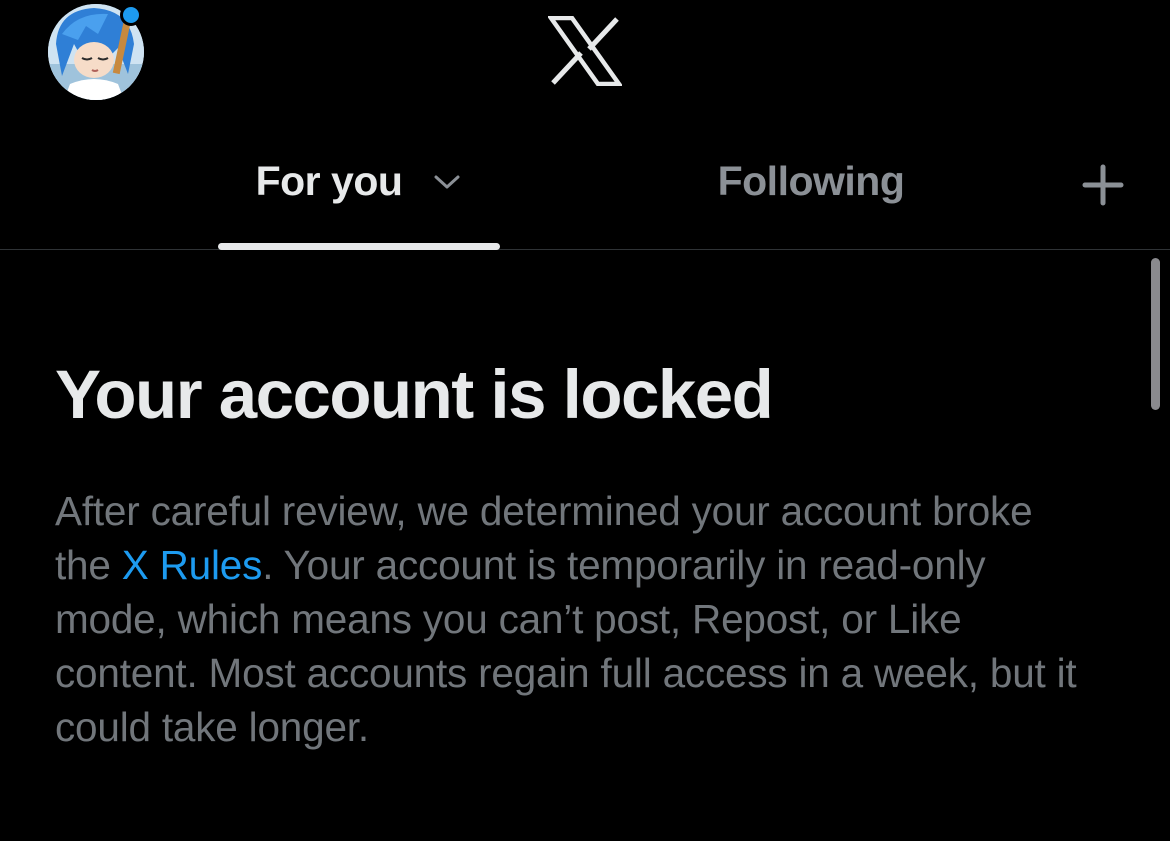 Image resolution: width=1170 pixels, height=841 pixels. What do you see at coordinates (585, 190) in the screenshot?
I see `timeline-tabs: For you Following` at bounding box center [585, 190].